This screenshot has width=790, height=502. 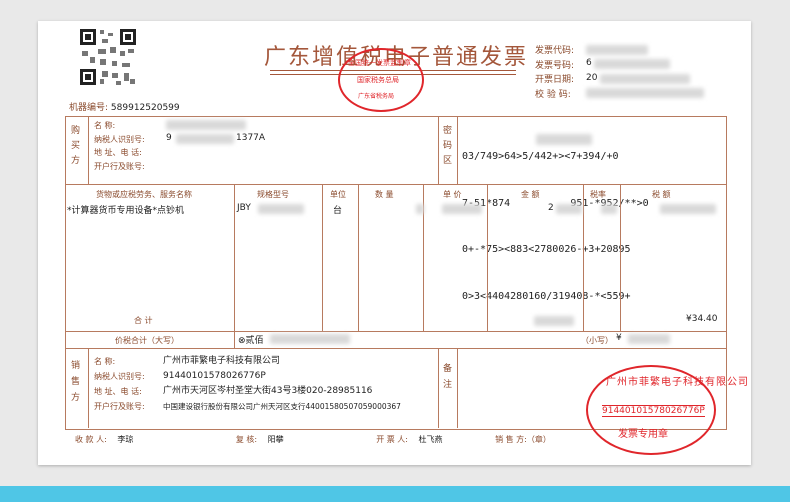 I want to click on seller-address: 广州市天河区岑村圣堂大街43号3楼020-28985116, so click(x=268, y=391).